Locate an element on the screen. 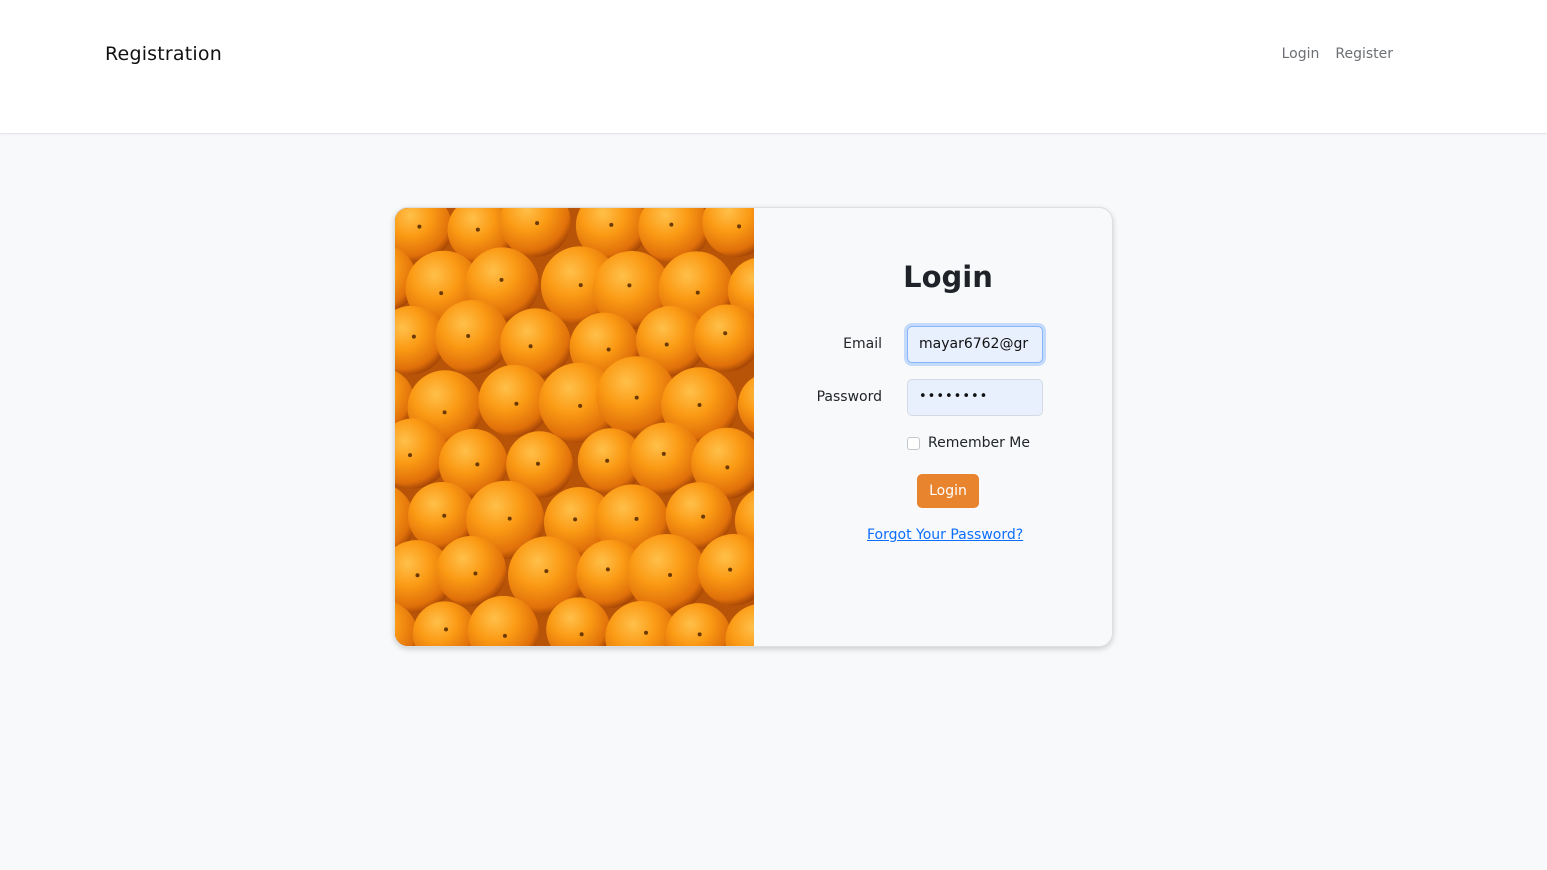 This screenshot has height=870, width=1547. nav-links: Login Register is located at coordinates (1337, 54).